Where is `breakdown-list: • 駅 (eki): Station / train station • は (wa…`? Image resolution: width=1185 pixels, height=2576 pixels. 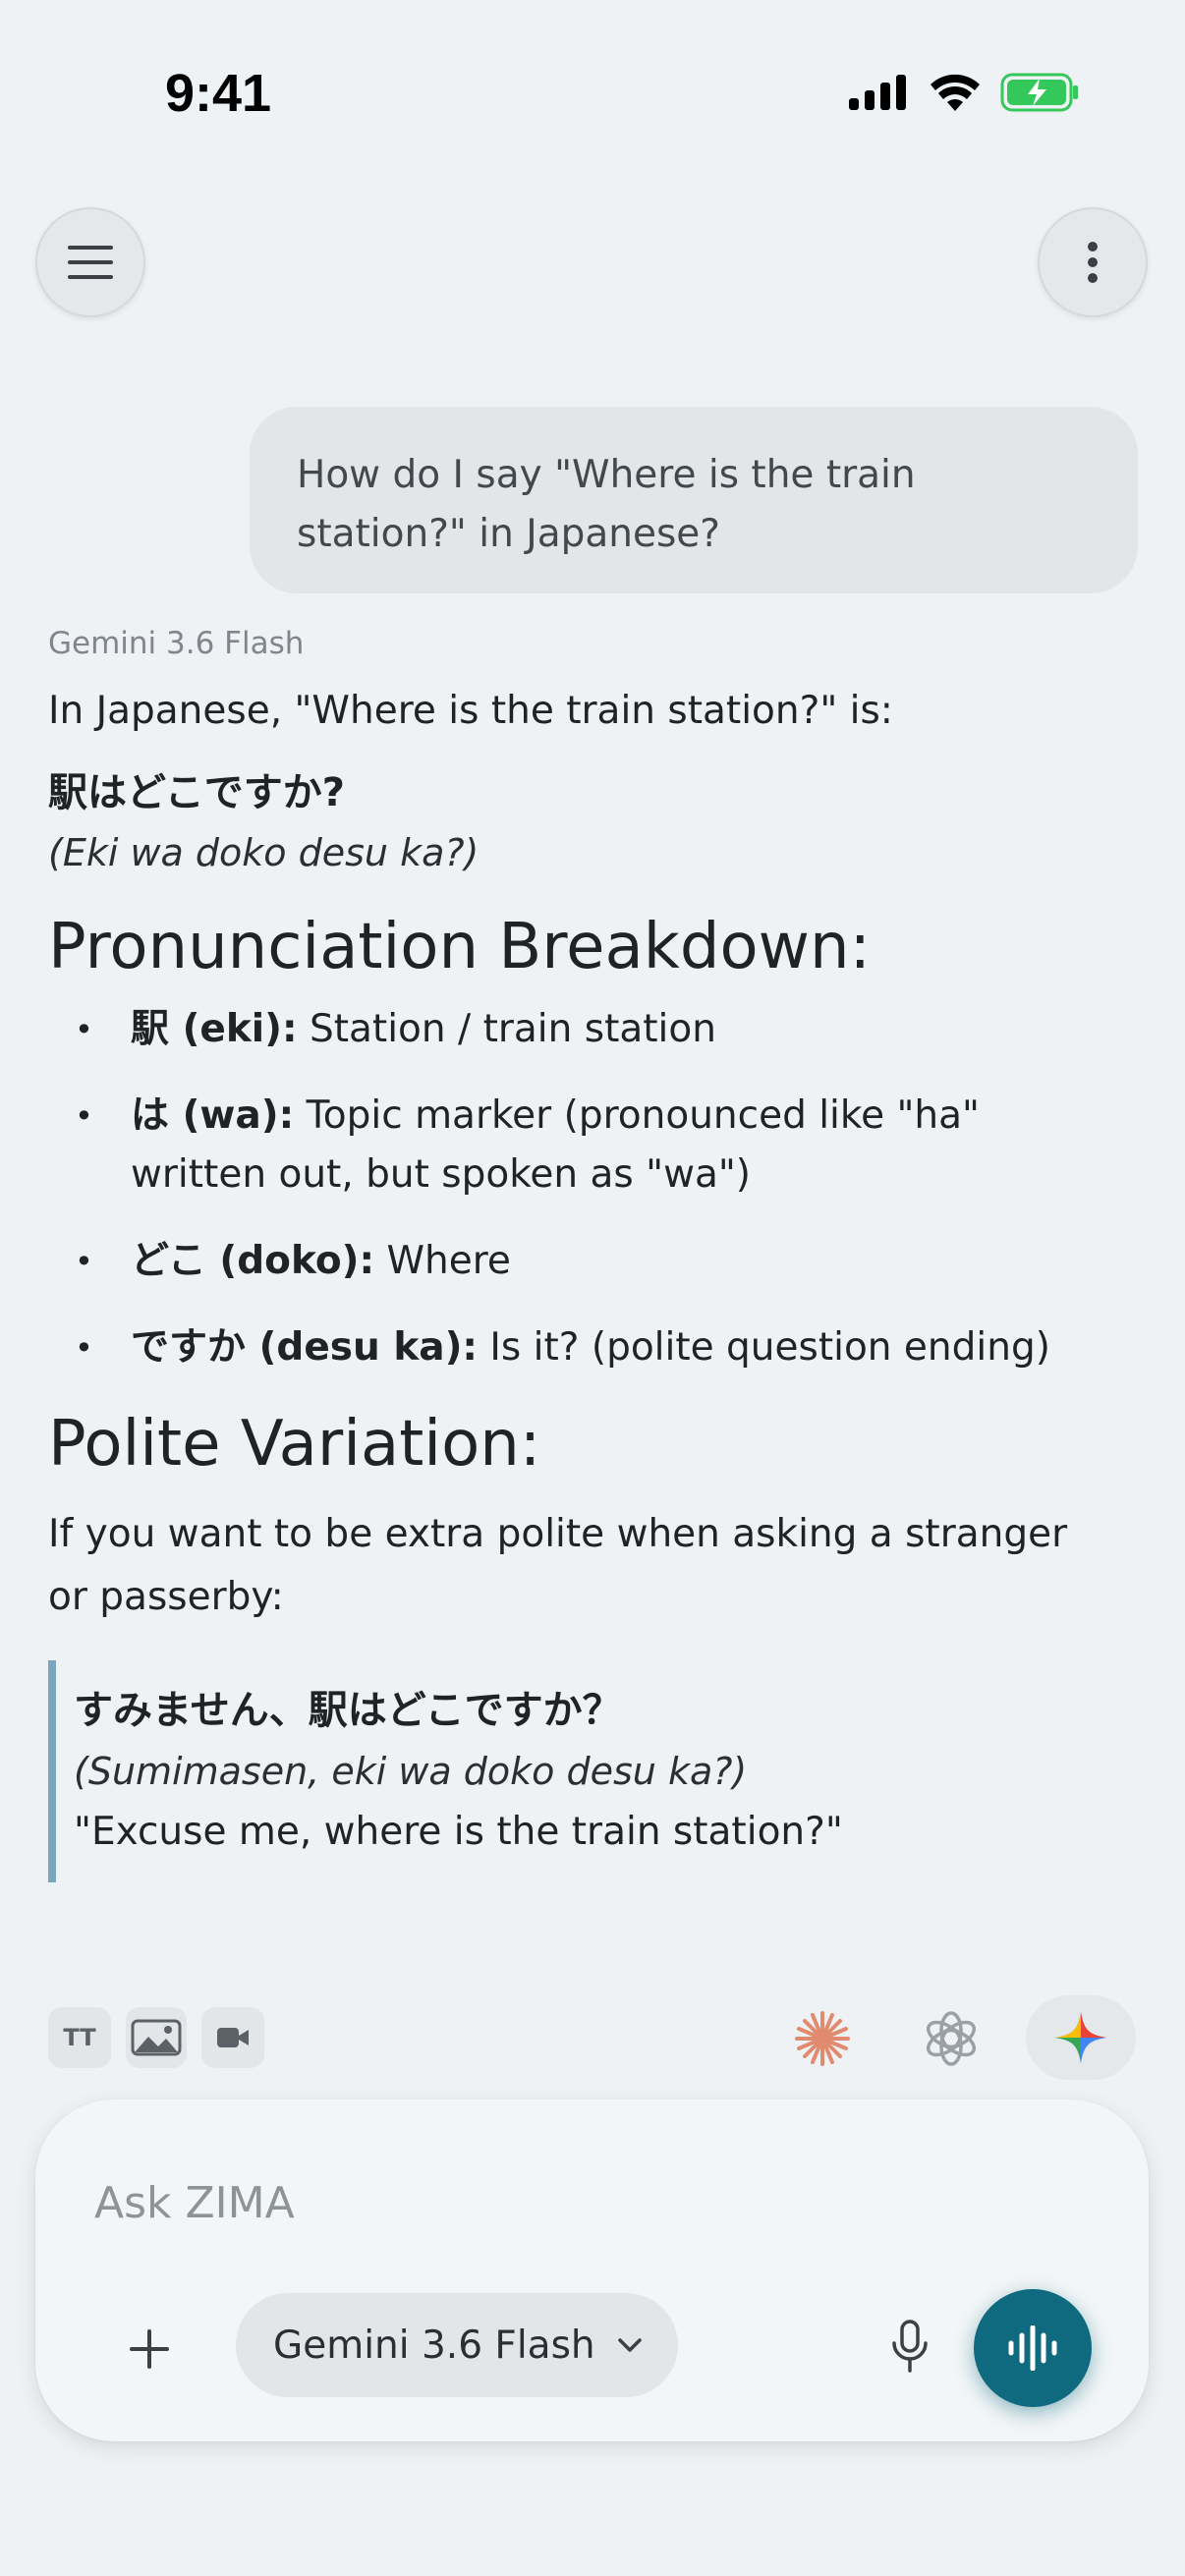 breakdown-list: • 駅 (eki): Station / train station • は (wa… is located at coordinates (579, 1188).